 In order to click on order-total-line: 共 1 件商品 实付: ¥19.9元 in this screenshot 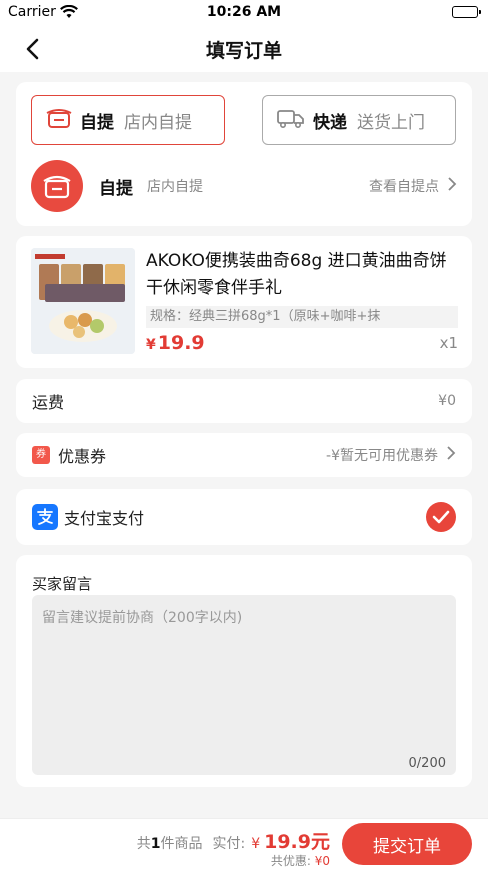, I will do `click(233, 840)`.